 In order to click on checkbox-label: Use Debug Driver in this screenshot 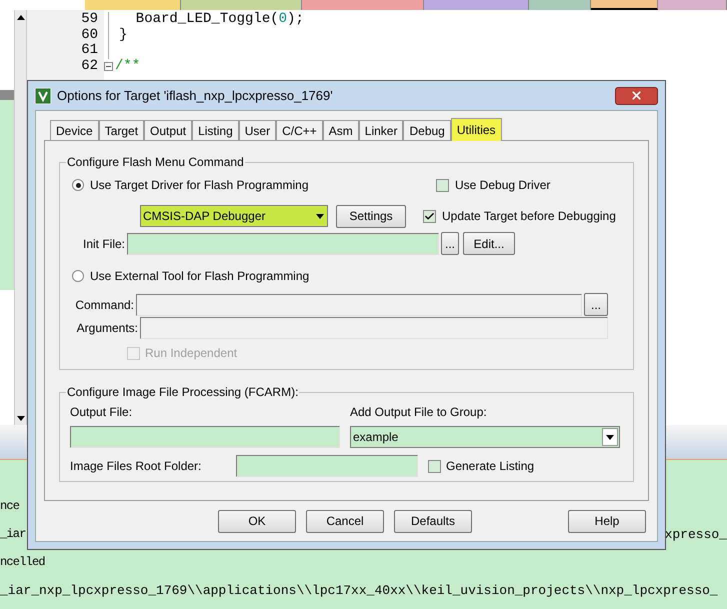, I will do `click(502, 185)`.